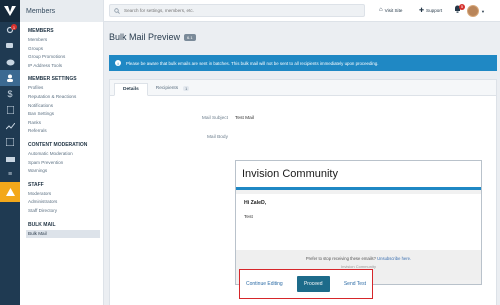  Describe the element at coordinates (65, 40) in the screenshot. I see `sidebar-item-members: Members` at that location.